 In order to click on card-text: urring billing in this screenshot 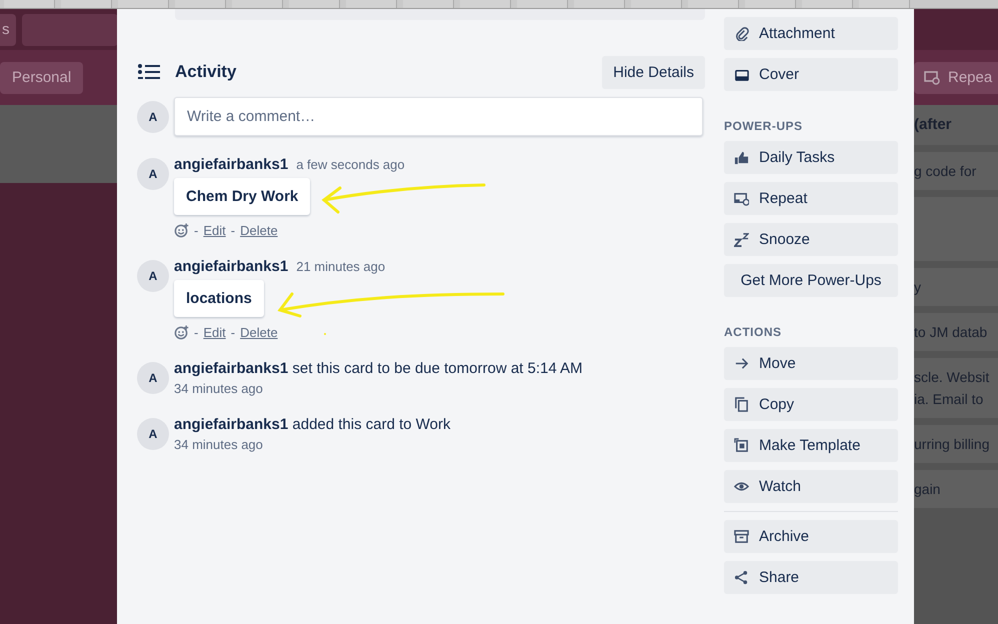, I will do `click(952, 444)`.